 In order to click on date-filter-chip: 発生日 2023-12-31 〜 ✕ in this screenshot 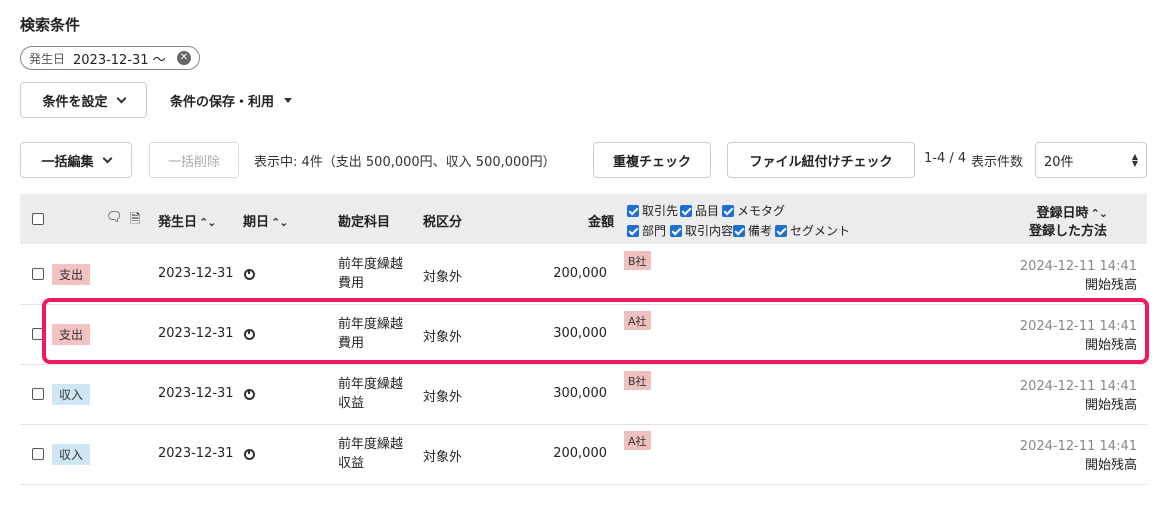, I will do `click(110, 58)`.